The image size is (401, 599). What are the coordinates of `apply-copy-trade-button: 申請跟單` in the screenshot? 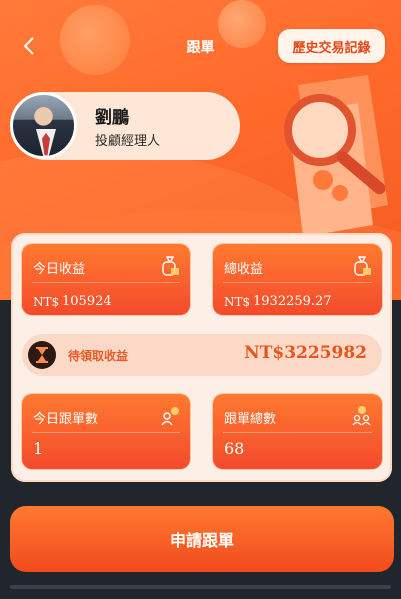 It's located at (202, 539).